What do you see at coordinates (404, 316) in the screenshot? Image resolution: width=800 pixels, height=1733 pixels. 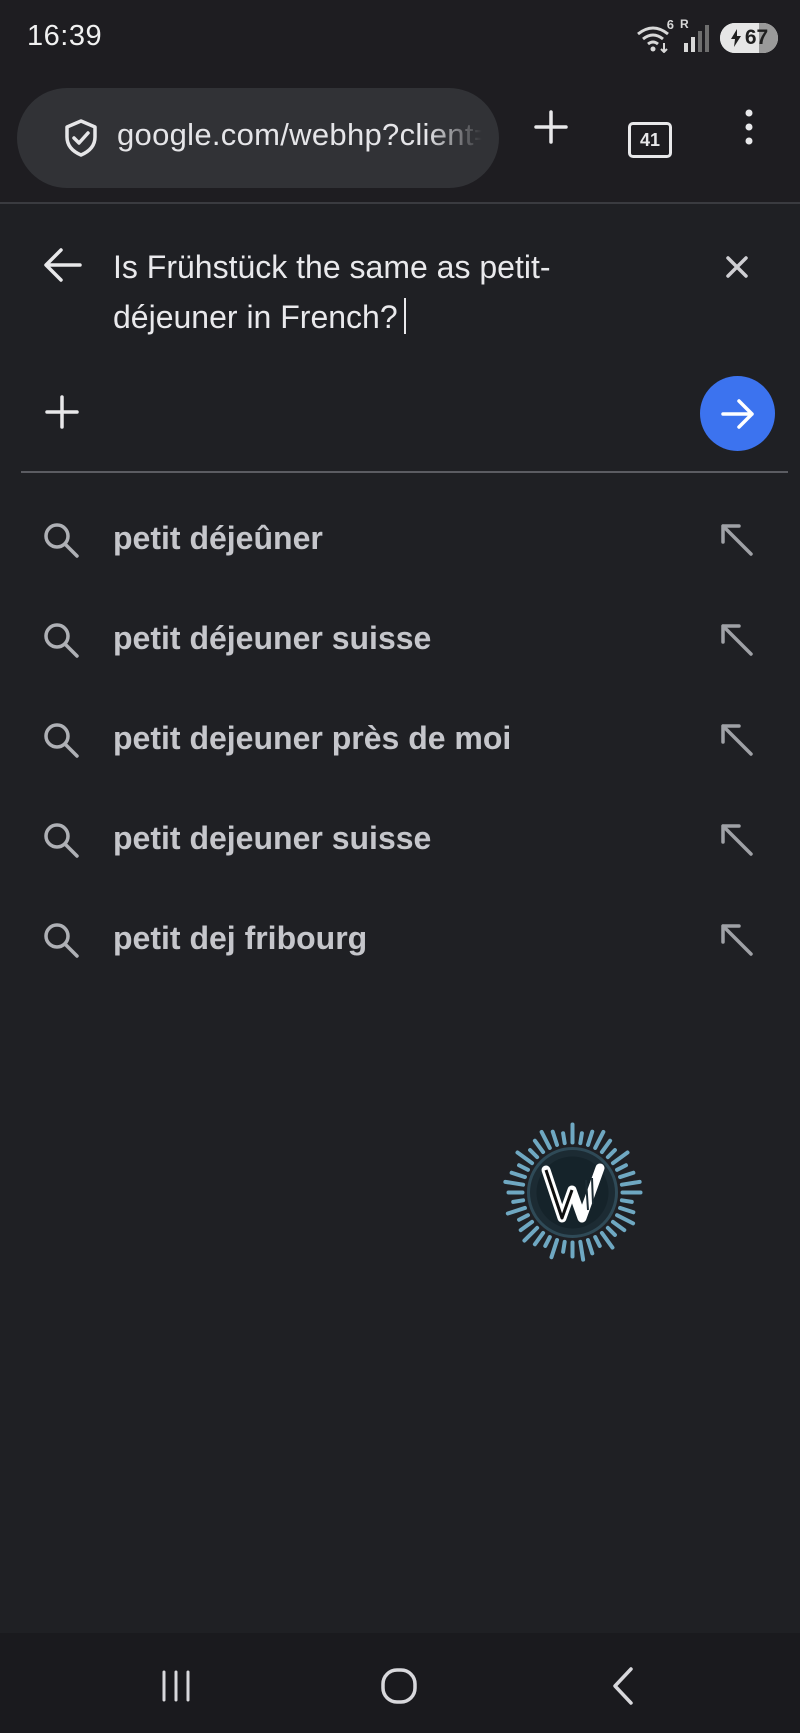 I see `text-caret` at bounding box center [404, 316].